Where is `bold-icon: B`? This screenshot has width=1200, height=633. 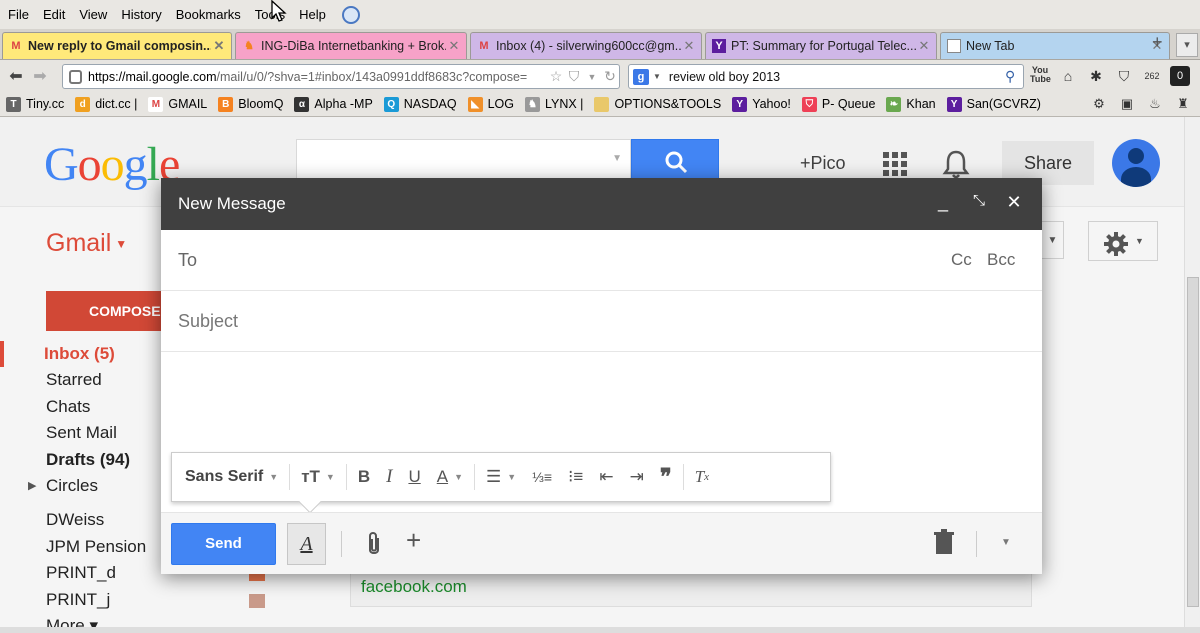 bold-icon: B is located at coordinates (364, 477).